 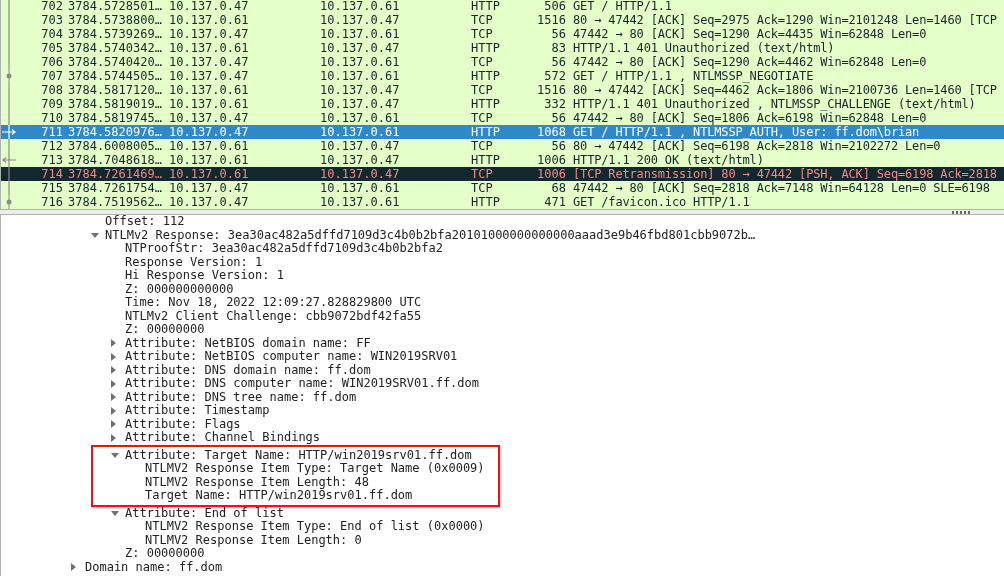 What do you see at coordinates (273, 316) in the screenshot?
I see `tree-item: NTLMv2 Client Challenge: cbb9072bdf42fa55` at bounding box center [273, 316].